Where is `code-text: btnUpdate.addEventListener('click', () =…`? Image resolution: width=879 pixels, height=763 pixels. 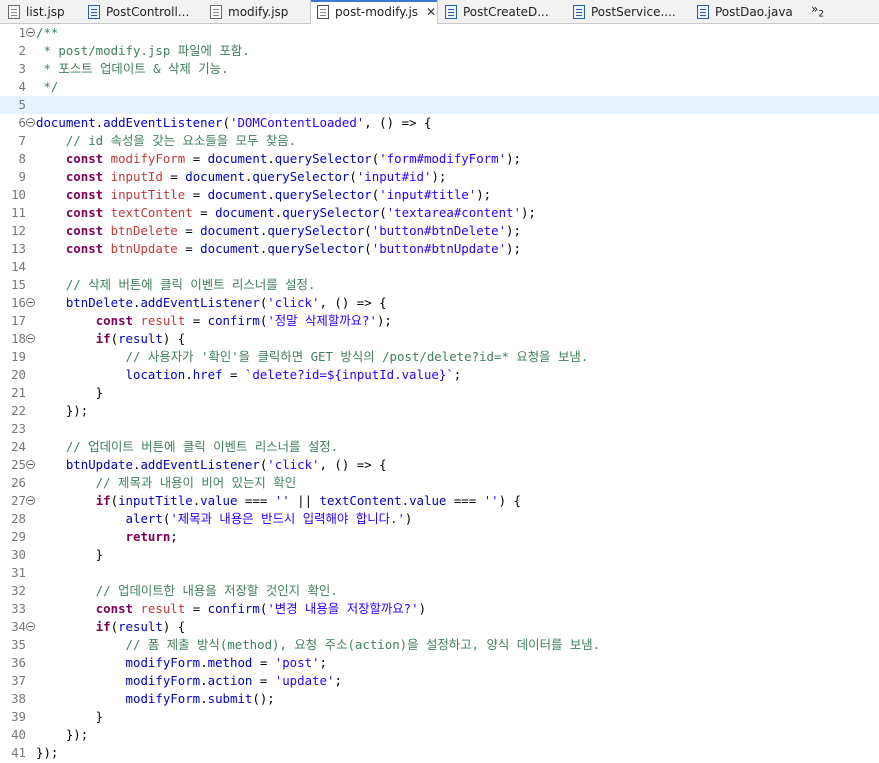 code-text: btnUpdate.addEventListener('click', () =… is located at coordinates (226, 464).